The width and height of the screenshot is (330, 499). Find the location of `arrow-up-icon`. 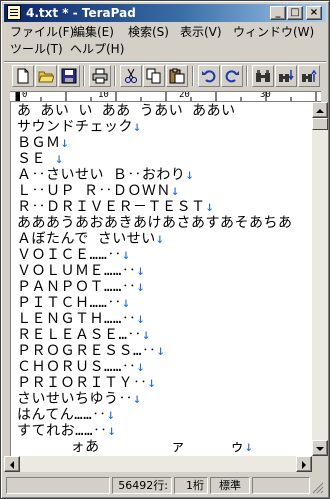

arrow-up-icon is located at coordinates (320, 111).